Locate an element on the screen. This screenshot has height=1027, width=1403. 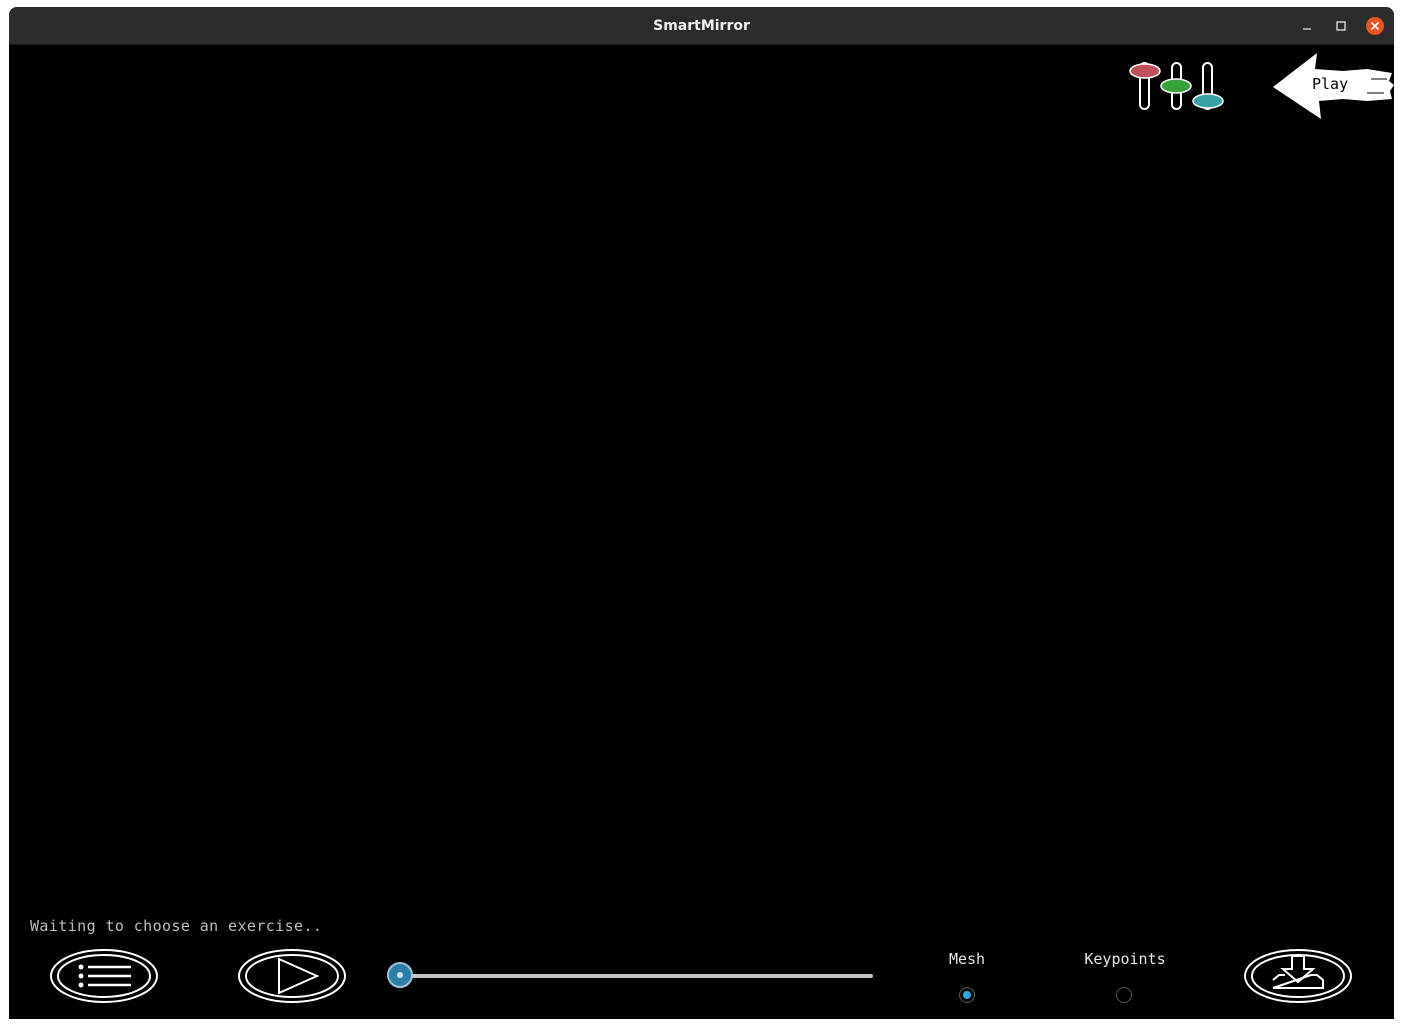
slider-handle is located at coordinates (400, 975).